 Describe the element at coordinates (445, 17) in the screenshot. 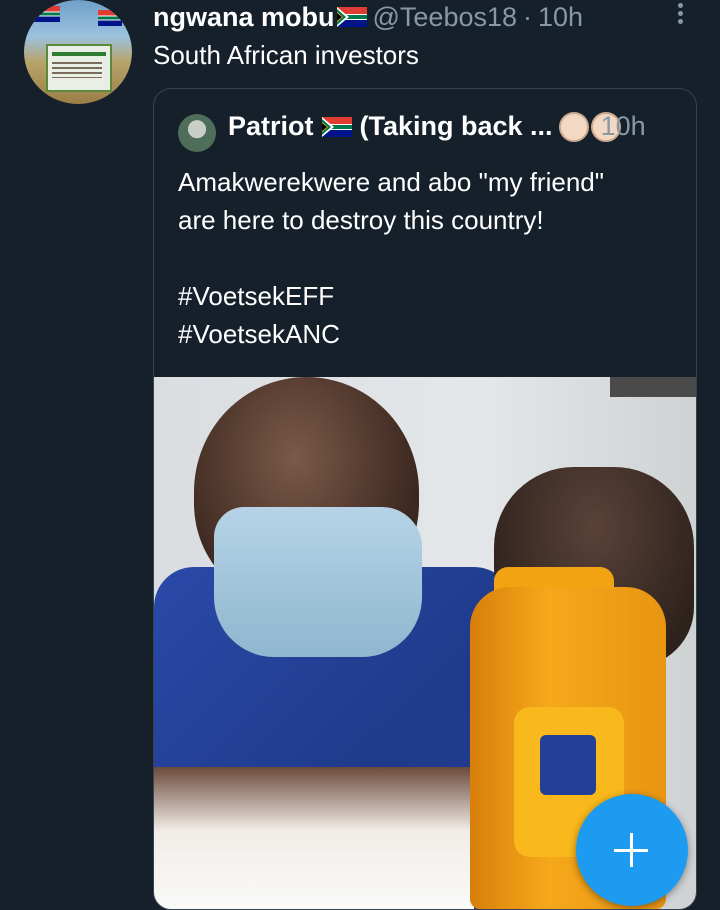

I see `author-handle: @Teebos18` at that location.